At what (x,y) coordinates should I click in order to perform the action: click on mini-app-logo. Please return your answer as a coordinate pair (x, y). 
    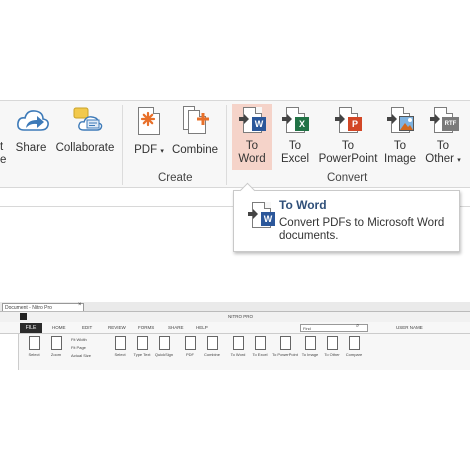
    Looking at the image, I should click on (23, 316).